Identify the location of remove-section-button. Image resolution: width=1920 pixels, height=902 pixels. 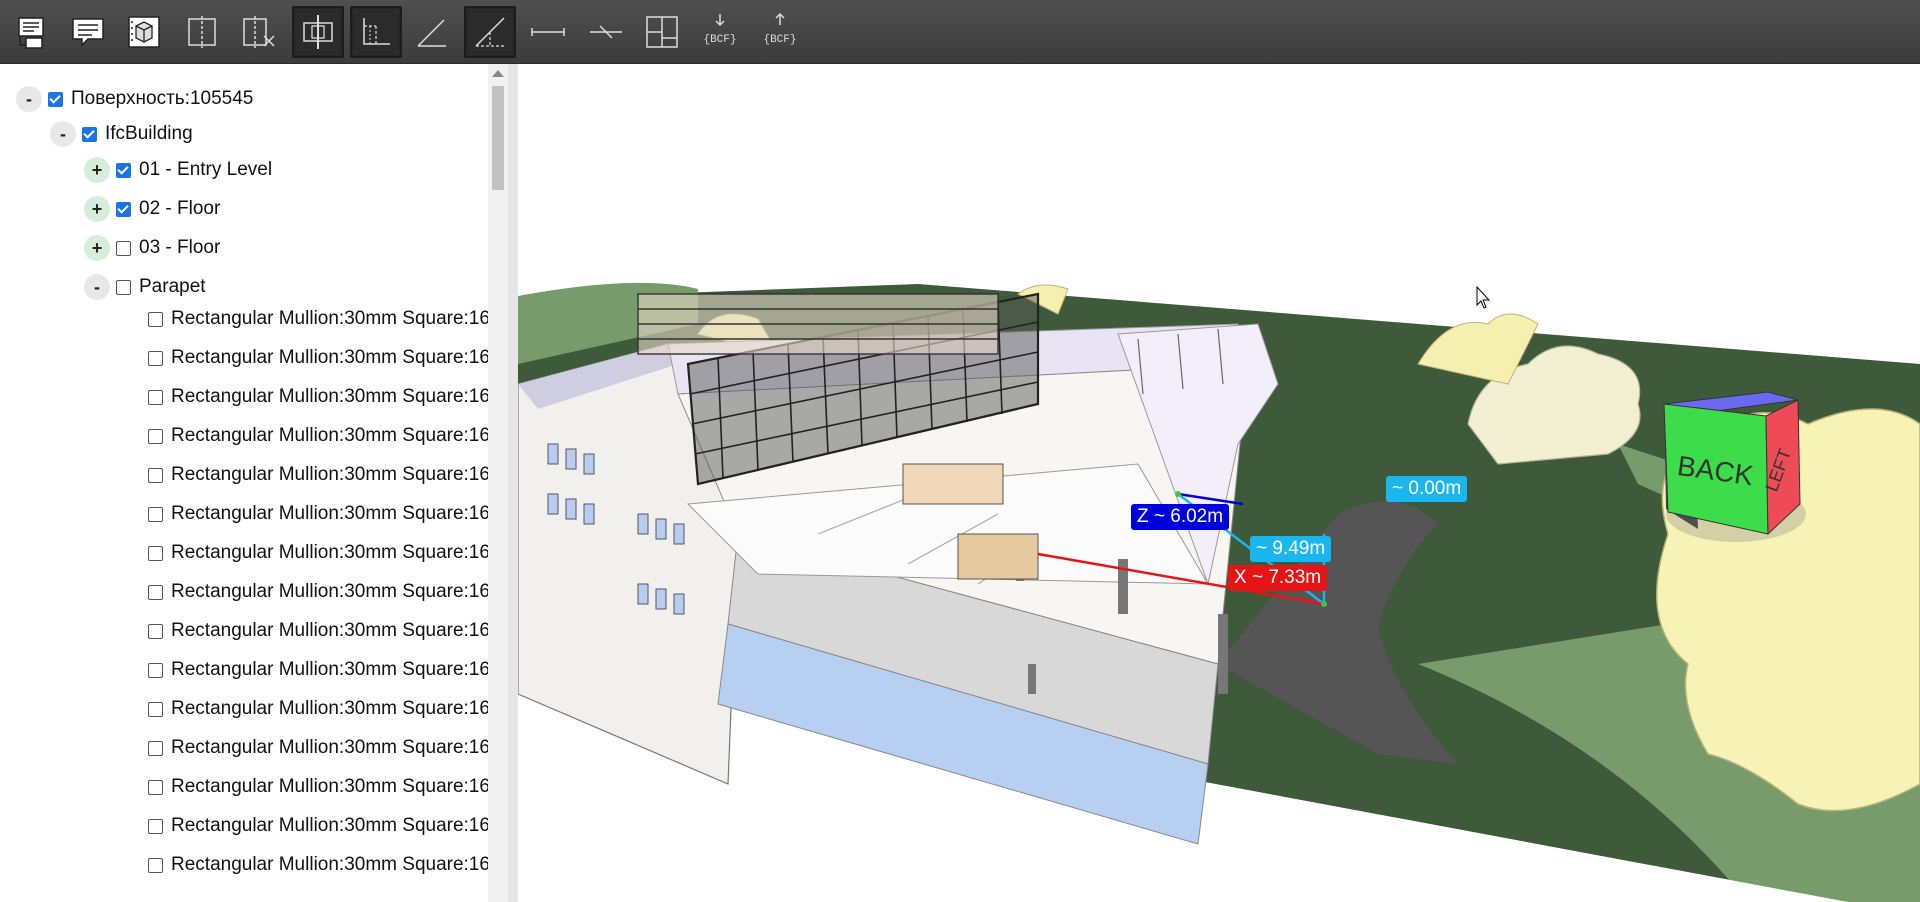
(258, 32).